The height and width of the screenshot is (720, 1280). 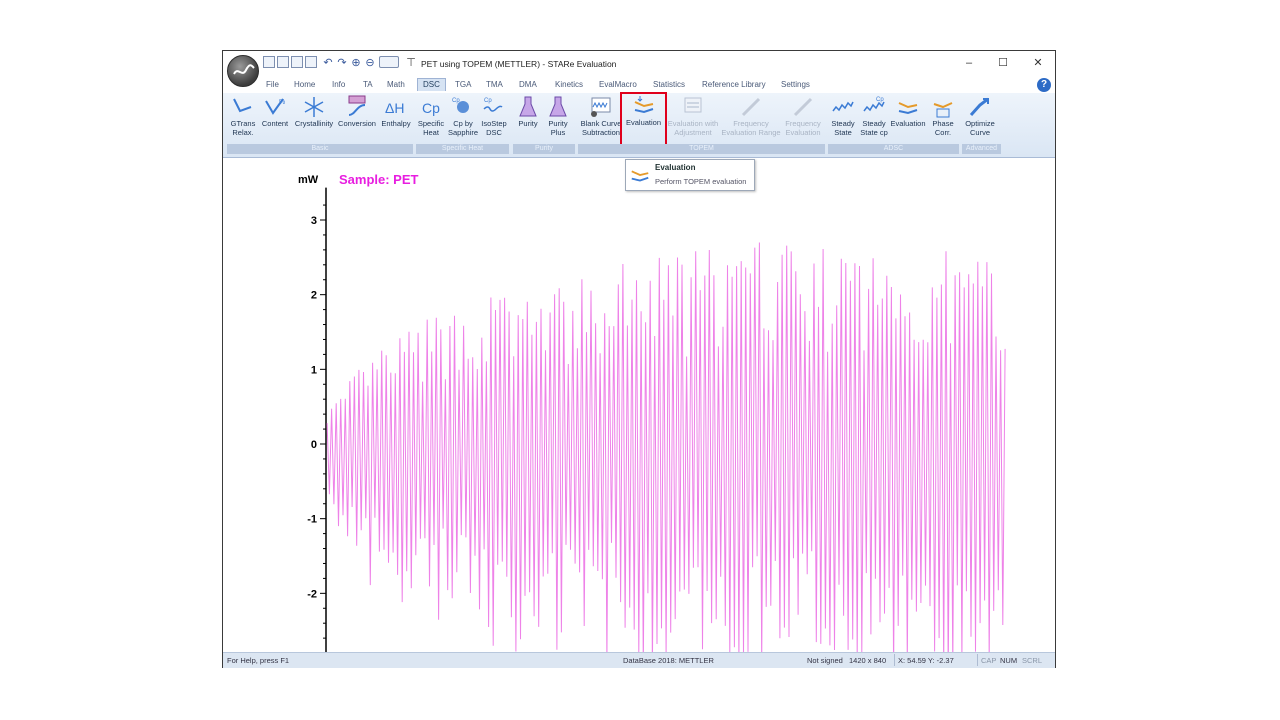 What do you see at coordinates (396, 123) in the screenshot?
I see `button-label: Enthalpy` at bounding box center [396, 123].